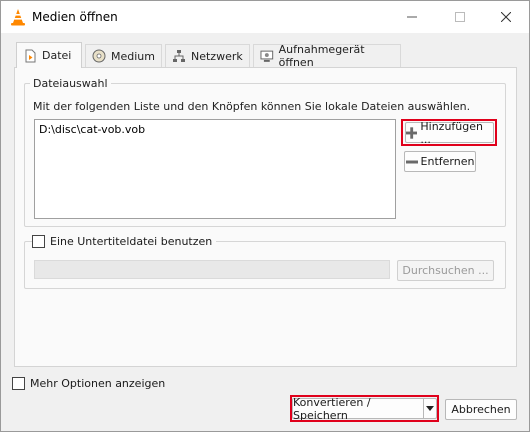  I want to click on cancel-button: Abbrechen, so click(481, 409).